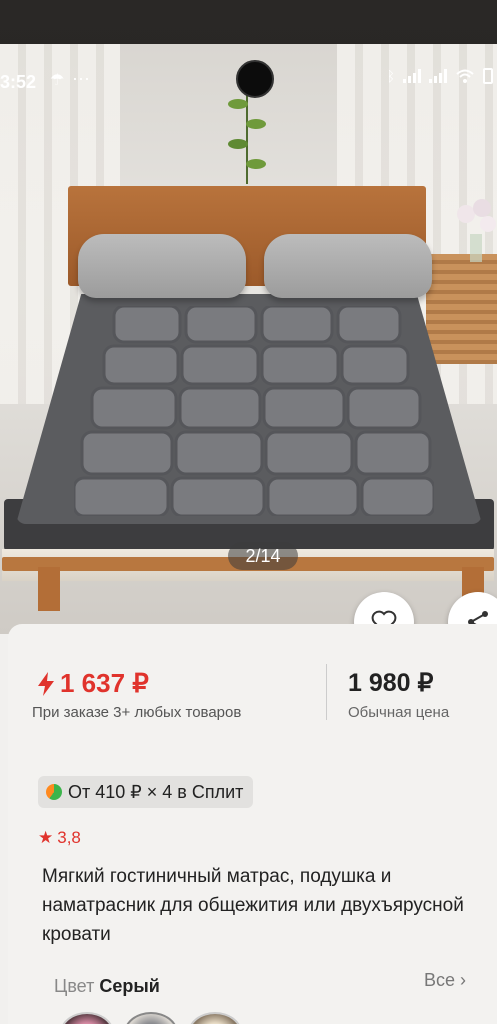 This screenshot has width=497, height=1024. What do you see at coordinates (255, 79) in the screenshot?
I see `front-camera` at bounding box center [255, 79].